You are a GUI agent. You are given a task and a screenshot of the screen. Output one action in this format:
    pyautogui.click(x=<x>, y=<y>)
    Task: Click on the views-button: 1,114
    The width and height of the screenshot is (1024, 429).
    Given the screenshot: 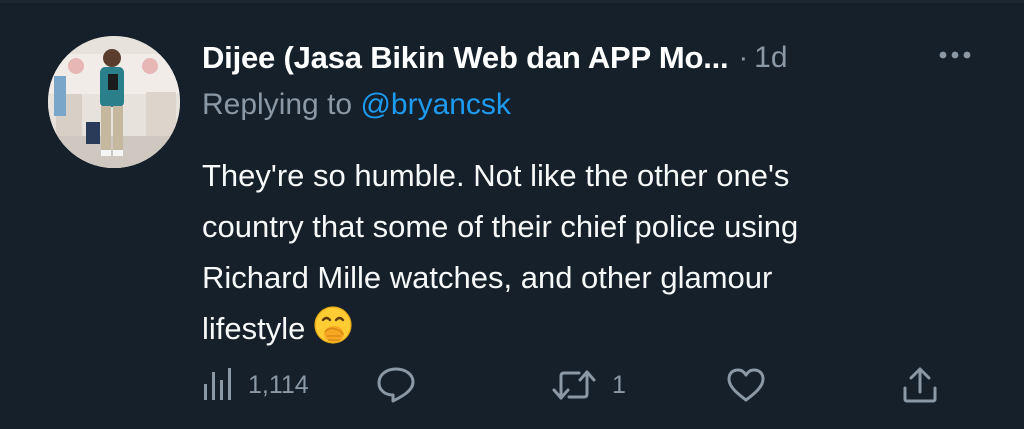 What is the action you would take?
    pyautogui.click(x=255, y=385)
    